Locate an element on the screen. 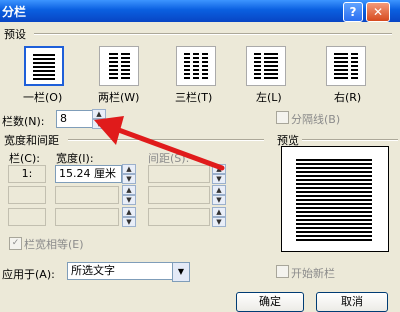 This screenshot has height=312, width=400. arrow-shaft is located at coordinates (169, 148).